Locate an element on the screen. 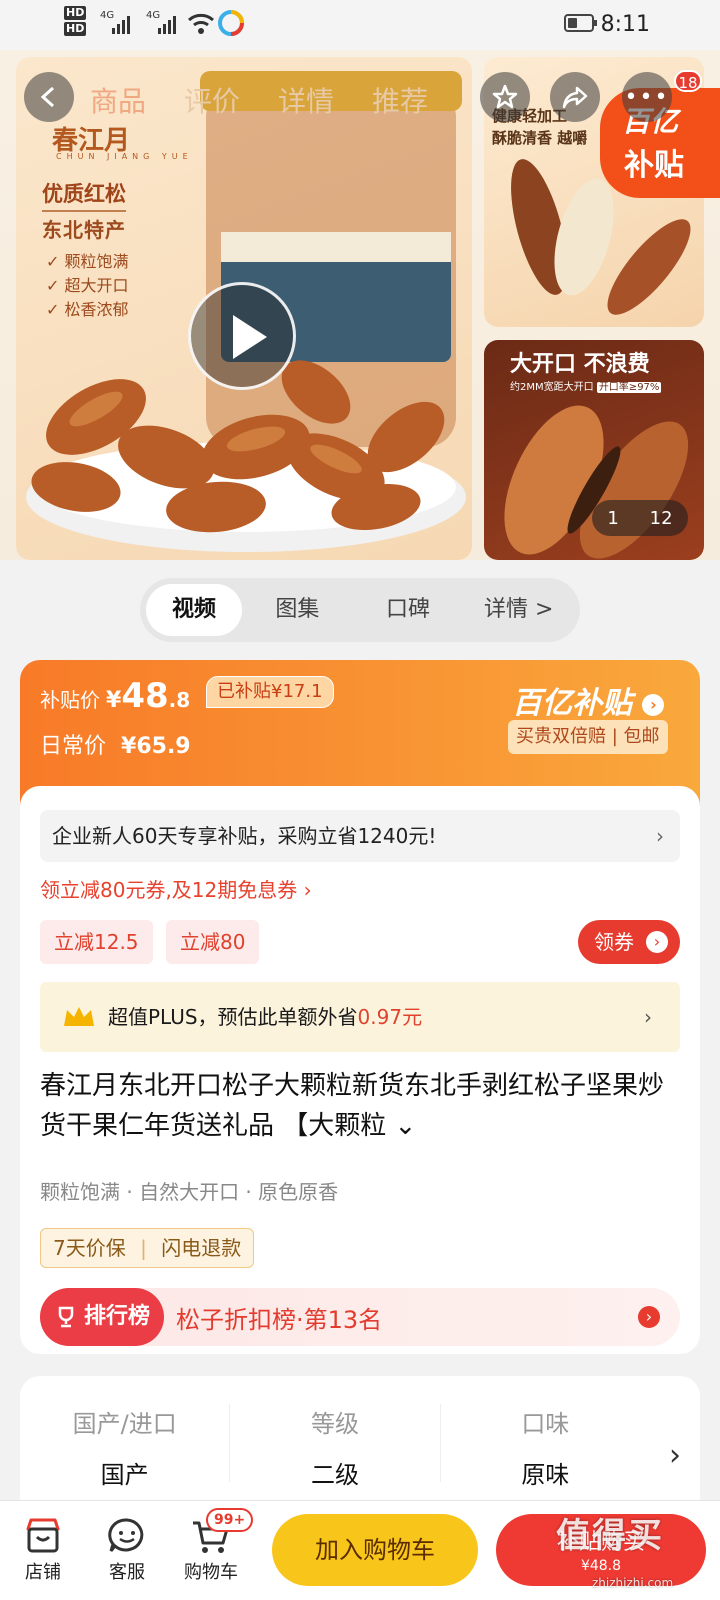  status-bar: HD HD 4G 4G 8:11 is located at coordinates (360, 25).